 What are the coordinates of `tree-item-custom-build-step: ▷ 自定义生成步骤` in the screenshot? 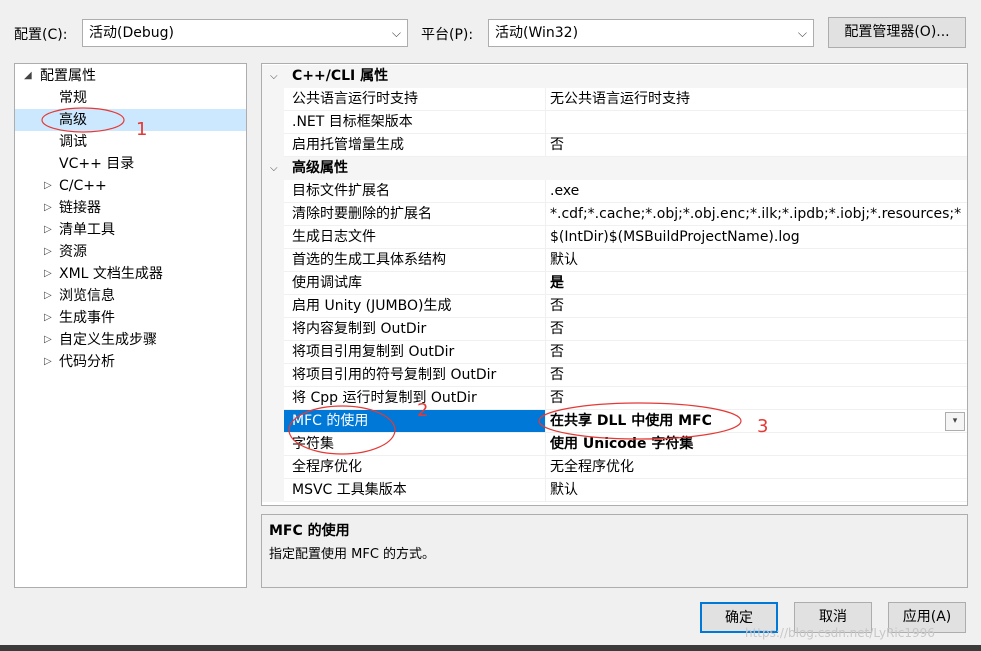 It's located at (130, 340).